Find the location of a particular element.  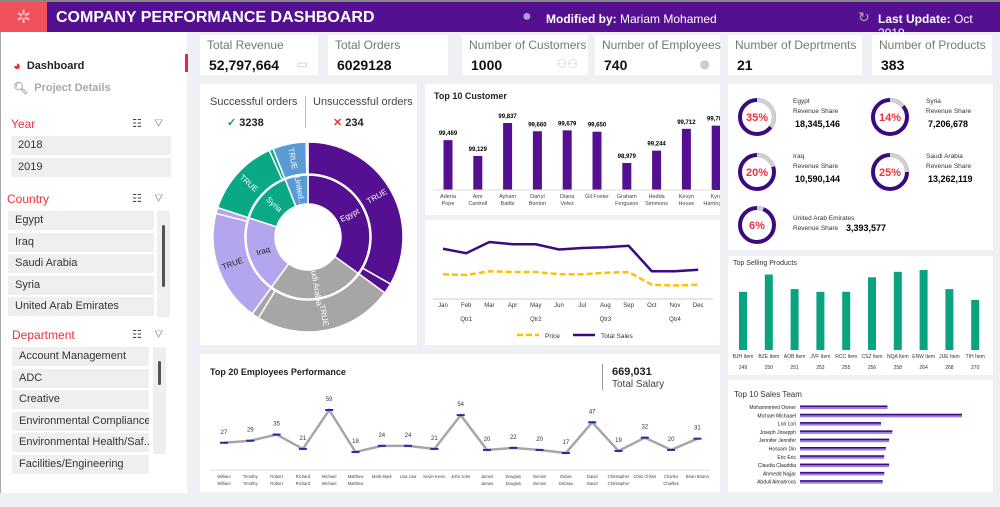

active-indicator is located at coordinates (186, 63).